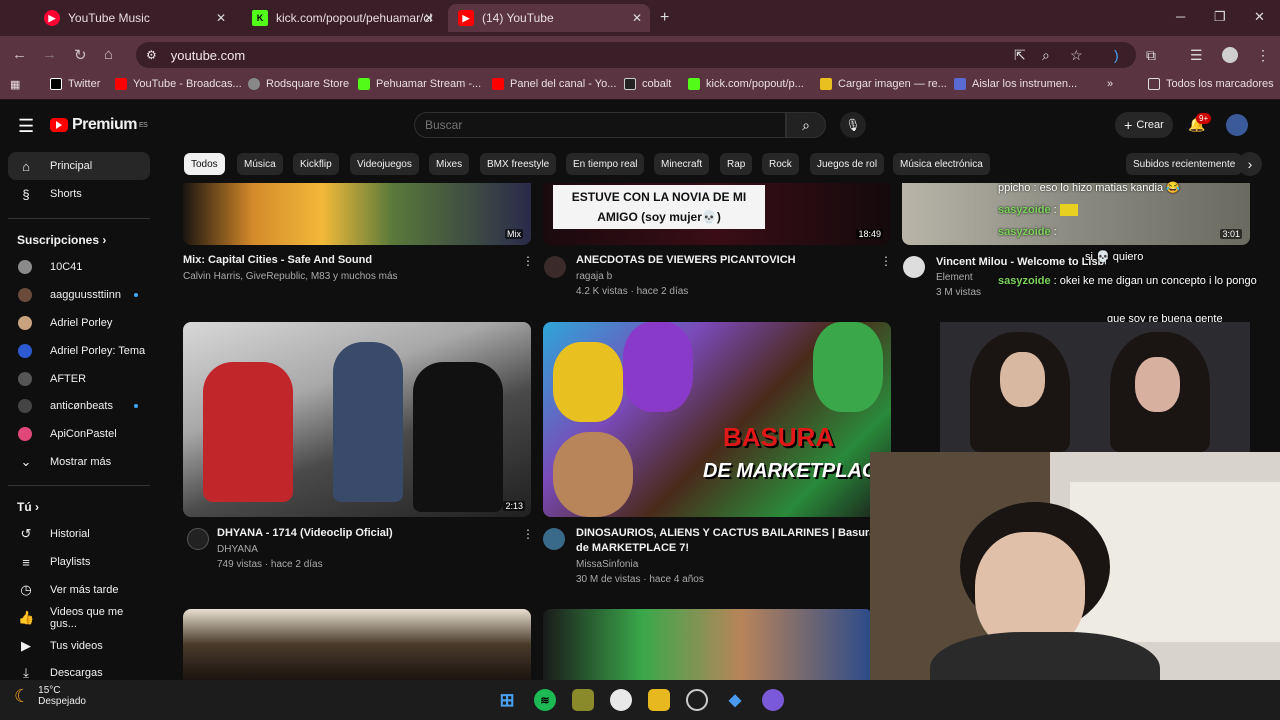 The height and width of the screenshot is (720, 1280). Describe the element at coordinates (384, 164) in the screenshot. I see `chip-videojuegos: Videojuegos` at that location.